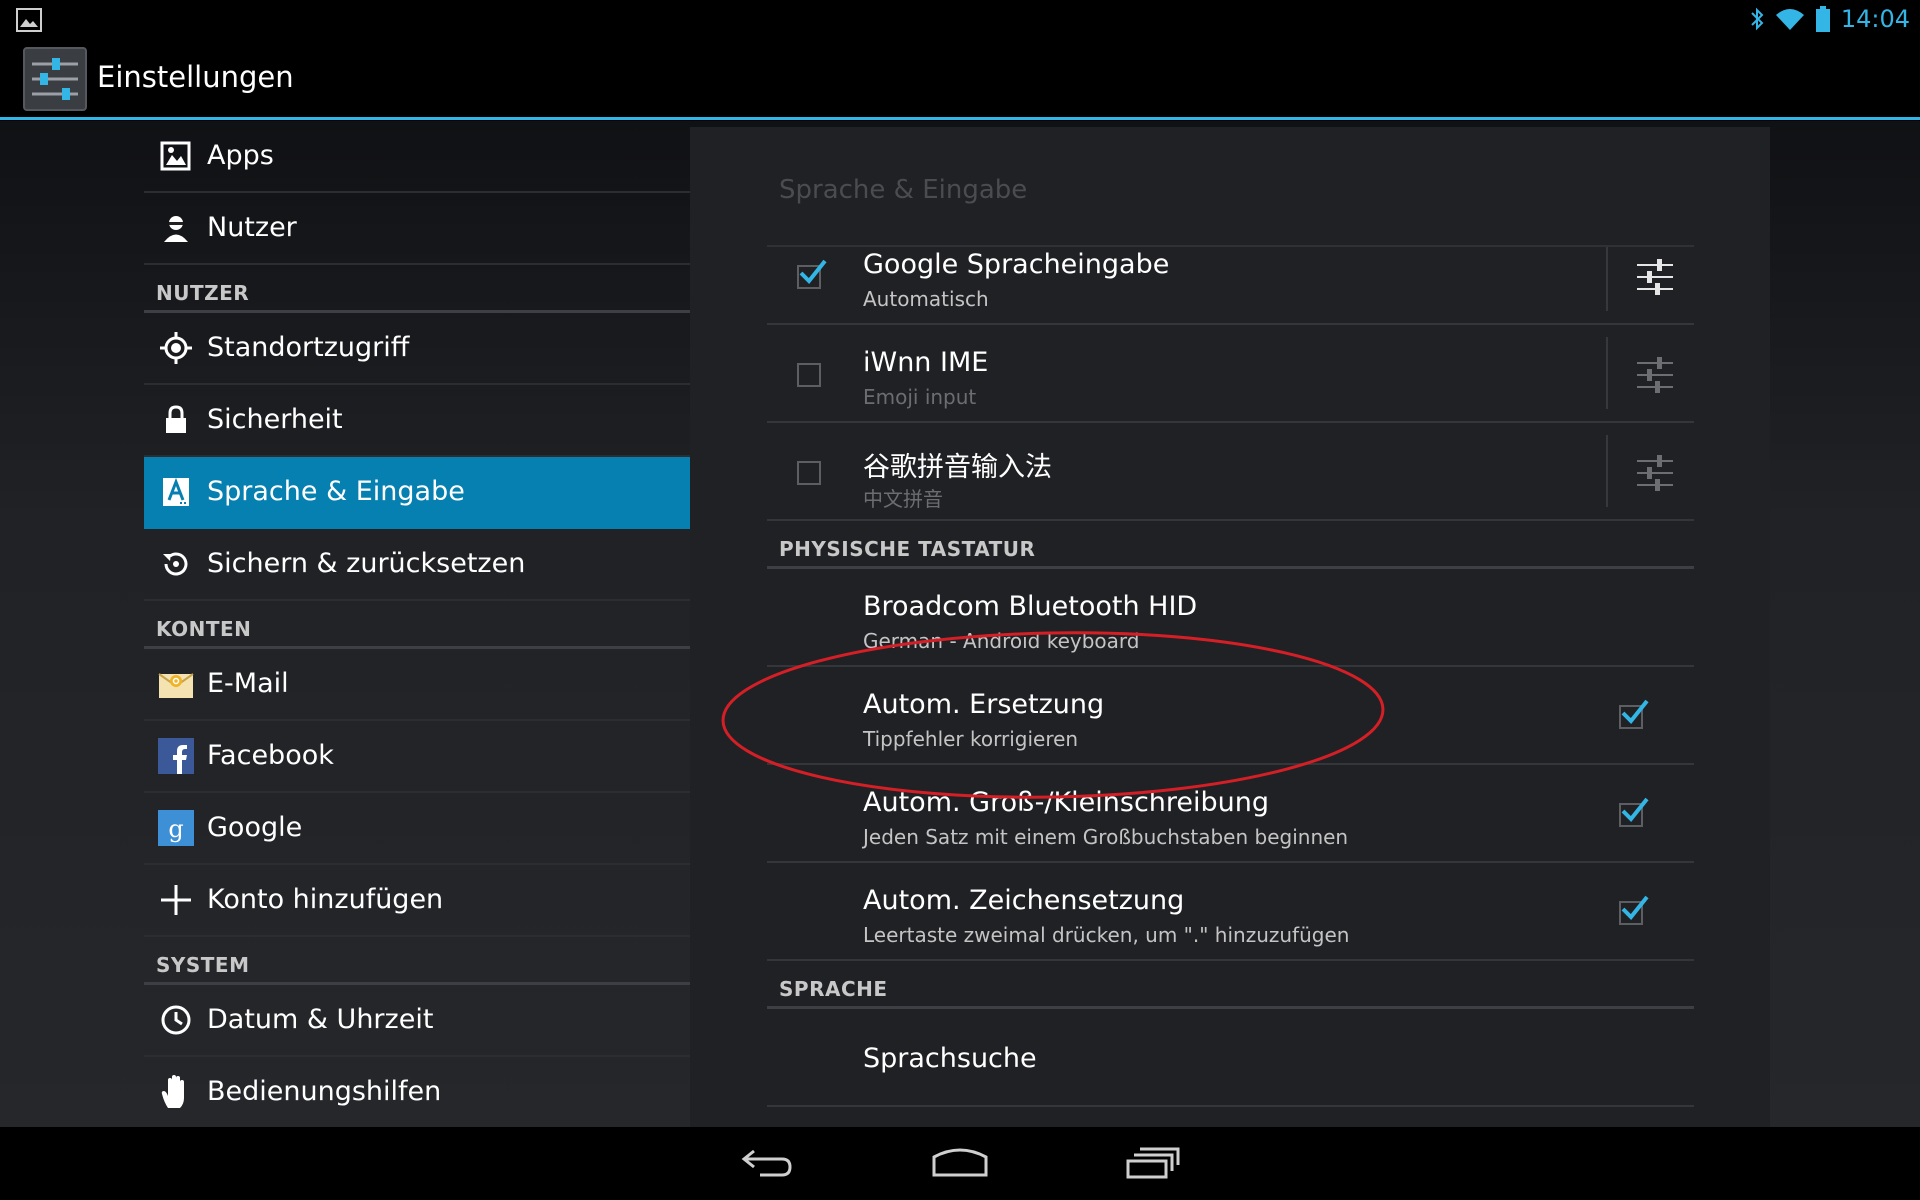 This screenshot has height=1200, width=1920. What do you see at coordinates (417, 229) in the screenshot?
I see `nav-item-nutzer: Nutzer` at bounding box center [417, 229].